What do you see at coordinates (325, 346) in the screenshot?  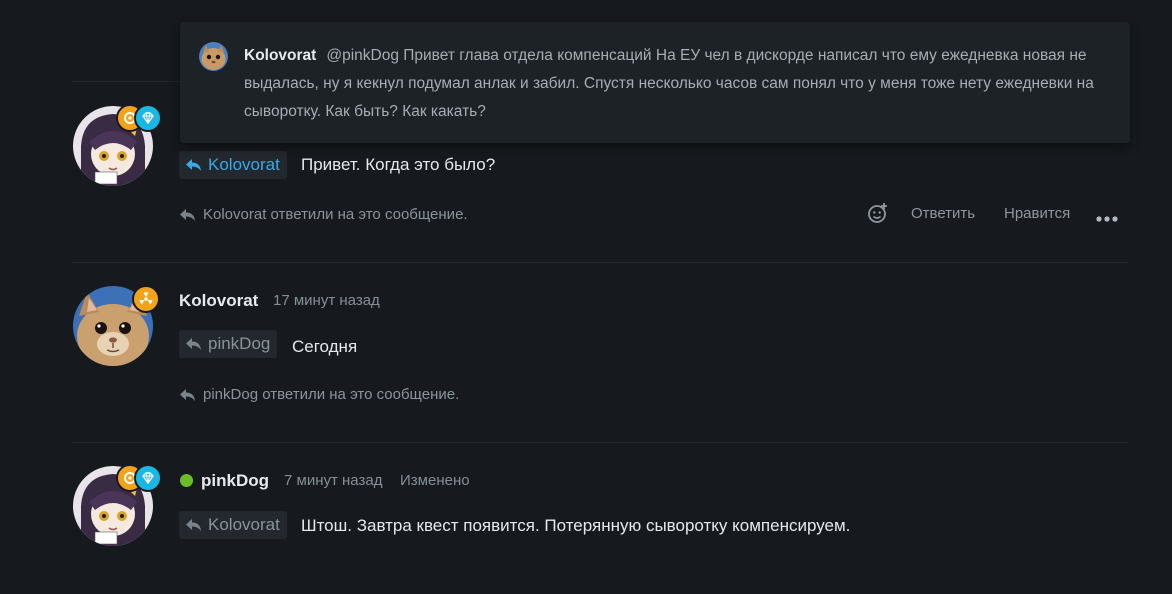 I see `message-text: Сегодня` at bounding box center [325, 346].